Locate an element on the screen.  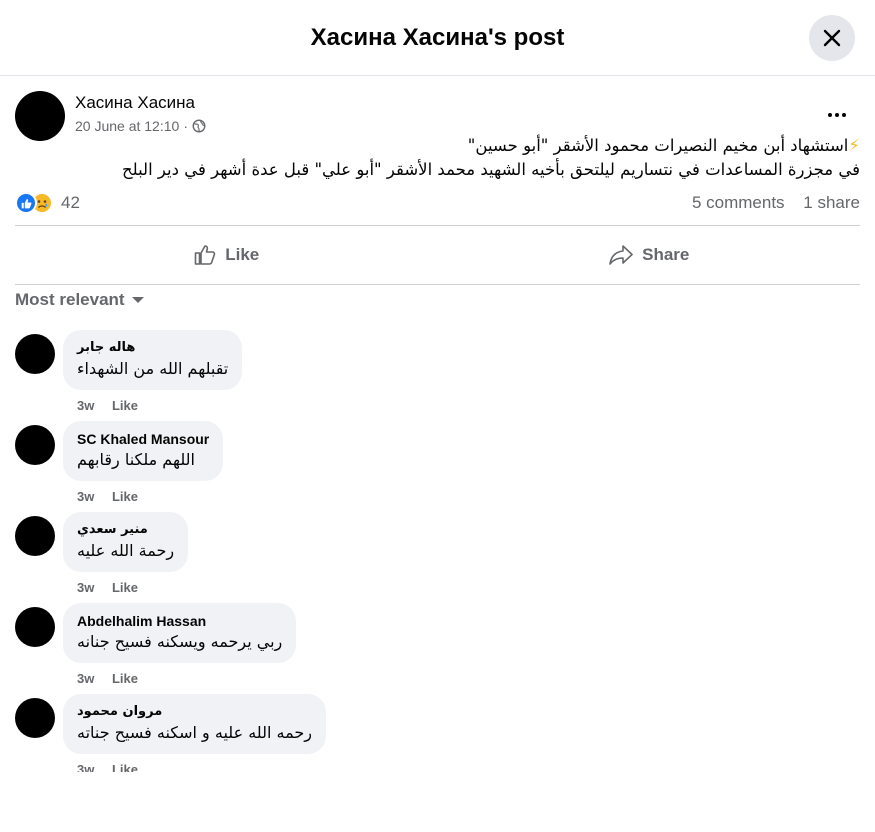
share-button-label: Share is located at coordinates (666, 254).